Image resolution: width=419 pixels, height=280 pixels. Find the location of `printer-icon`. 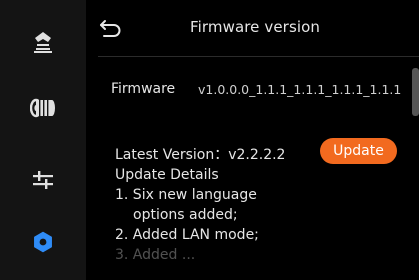

printer-icon is located at coordinates (43, 42).